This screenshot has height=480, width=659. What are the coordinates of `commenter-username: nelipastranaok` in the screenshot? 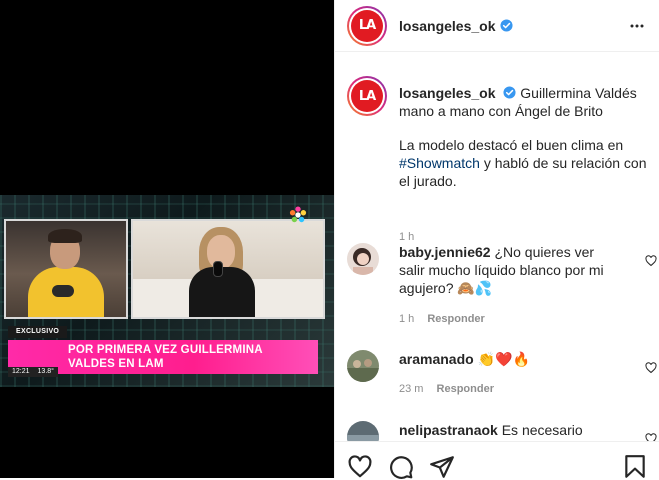 It's located at (448, 430).